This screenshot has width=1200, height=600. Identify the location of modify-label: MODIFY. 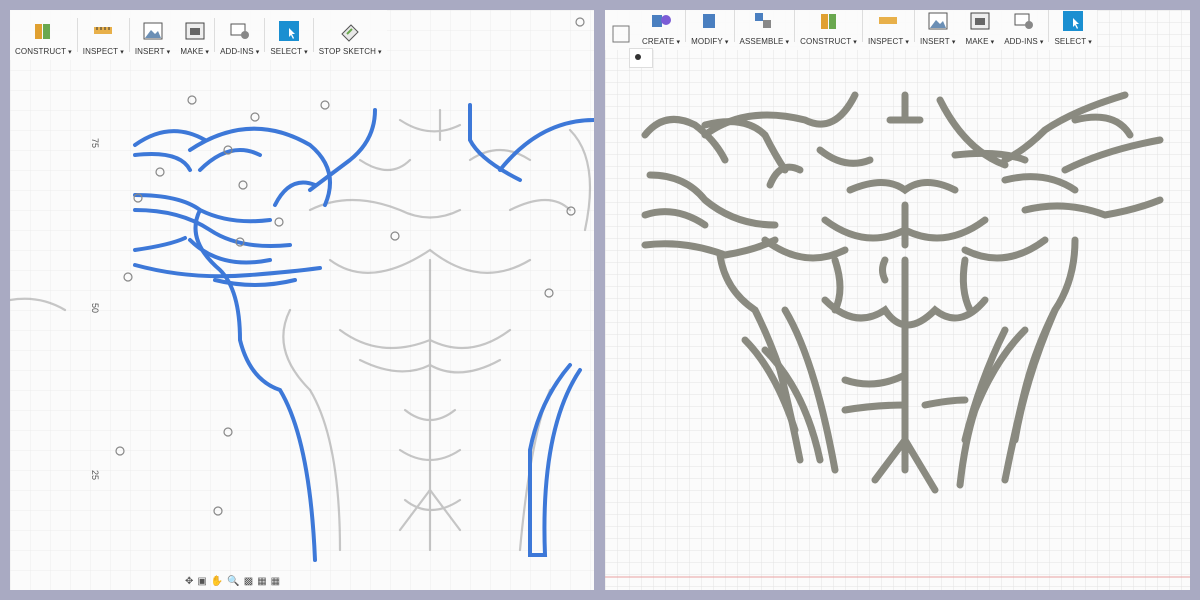
(709, 43).